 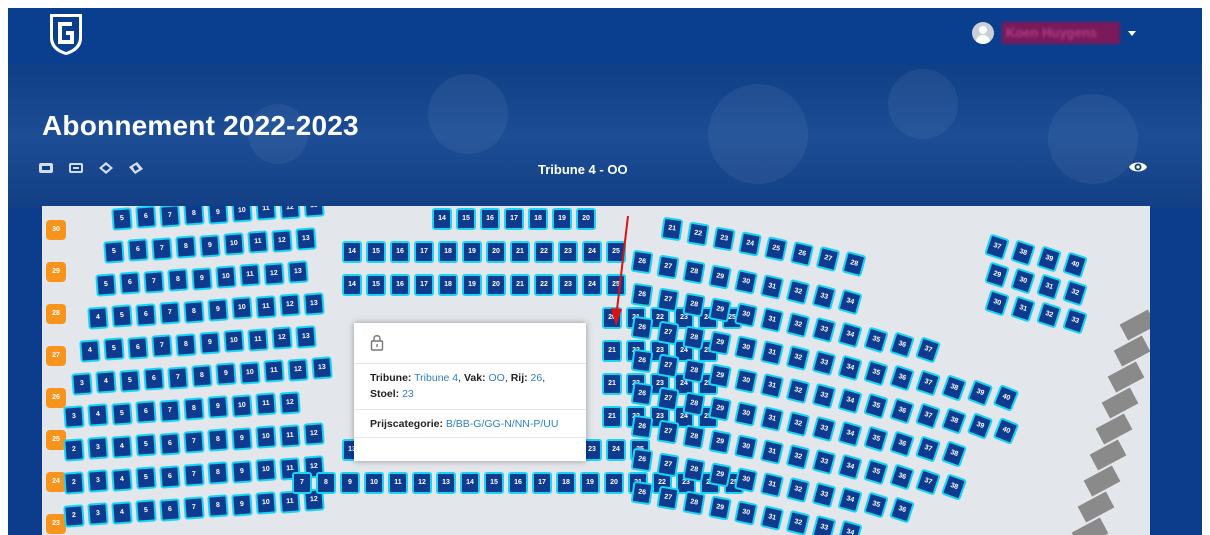 I want to click on stadium-full-icon, so click(x=76, y=168).